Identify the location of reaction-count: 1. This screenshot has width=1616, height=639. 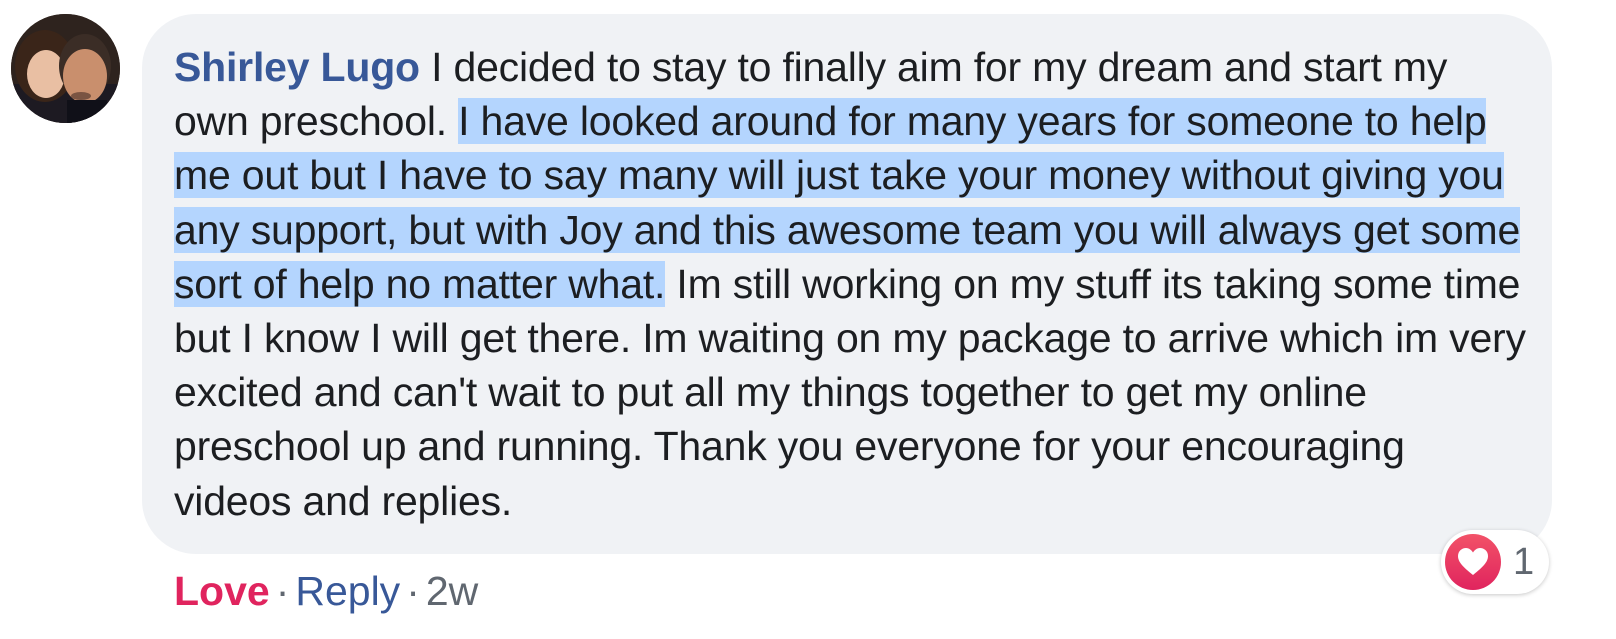
(1524, 562).